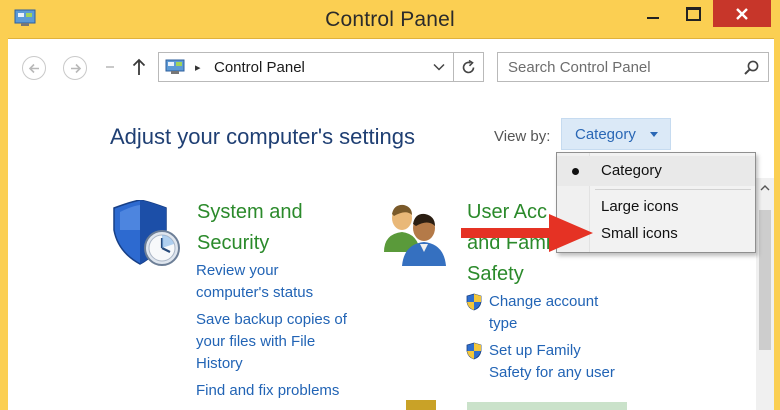  I want to click on view-by-dropdown: Category, so click(616, 134).